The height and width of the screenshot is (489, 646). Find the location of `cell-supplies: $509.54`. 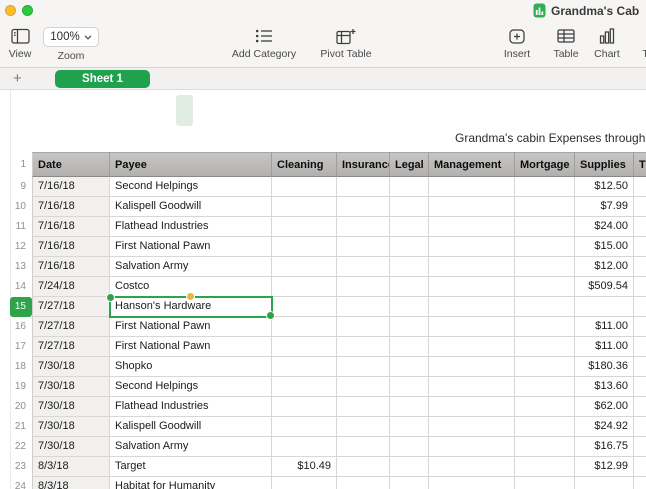

cell-supplies: $509.54 is located at coordinates (604, 287).